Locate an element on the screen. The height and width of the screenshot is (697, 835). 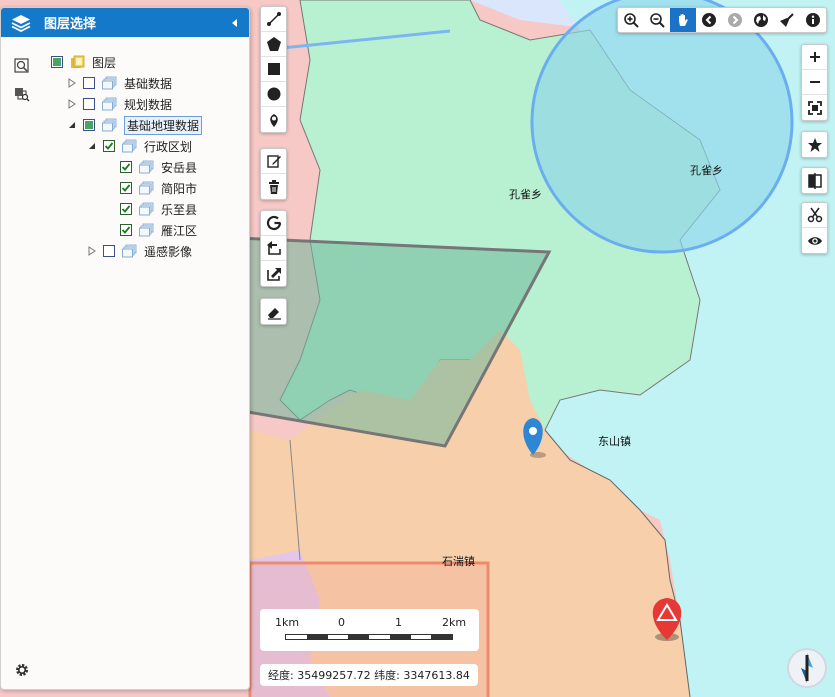
zoom-in-icon is located at coordinates (631, 20).